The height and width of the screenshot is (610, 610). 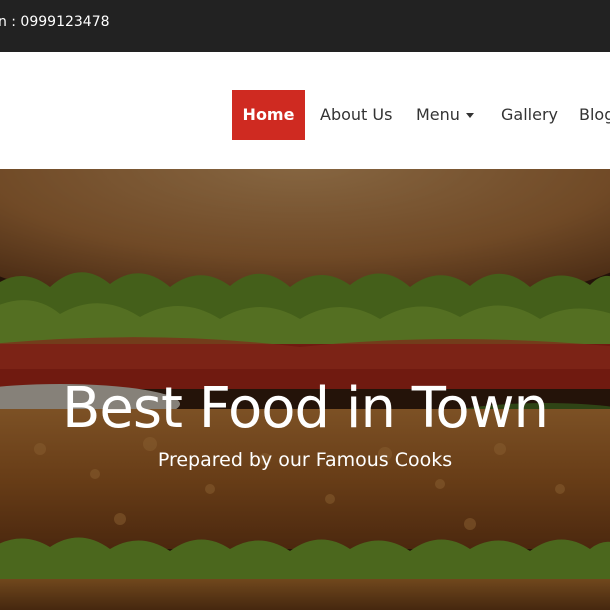 What do you see at coordinates (438, 114) in the screenshot?
I see `nav-item-label: Menu` at bounding box center [438, 114].